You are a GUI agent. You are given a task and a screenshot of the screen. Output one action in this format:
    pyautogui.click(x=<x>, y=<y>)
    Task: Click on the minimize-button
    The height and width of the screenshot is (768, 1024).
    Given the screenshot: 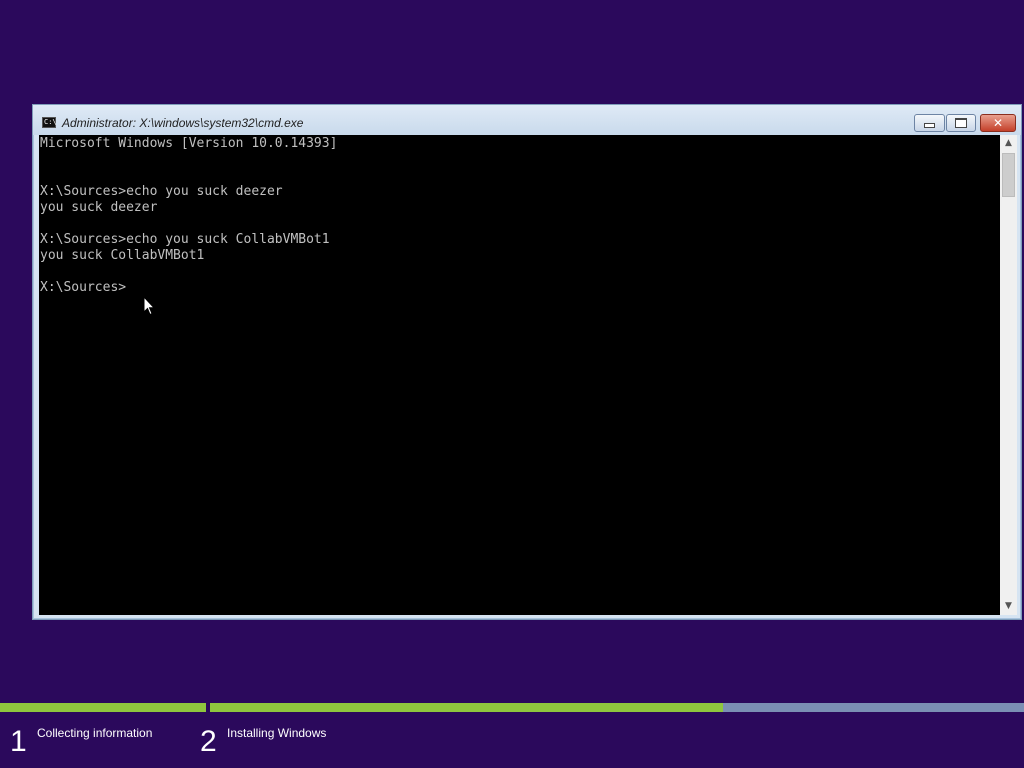 What is the action you would take?
    pyautogui.click(x=929, y=123)
    